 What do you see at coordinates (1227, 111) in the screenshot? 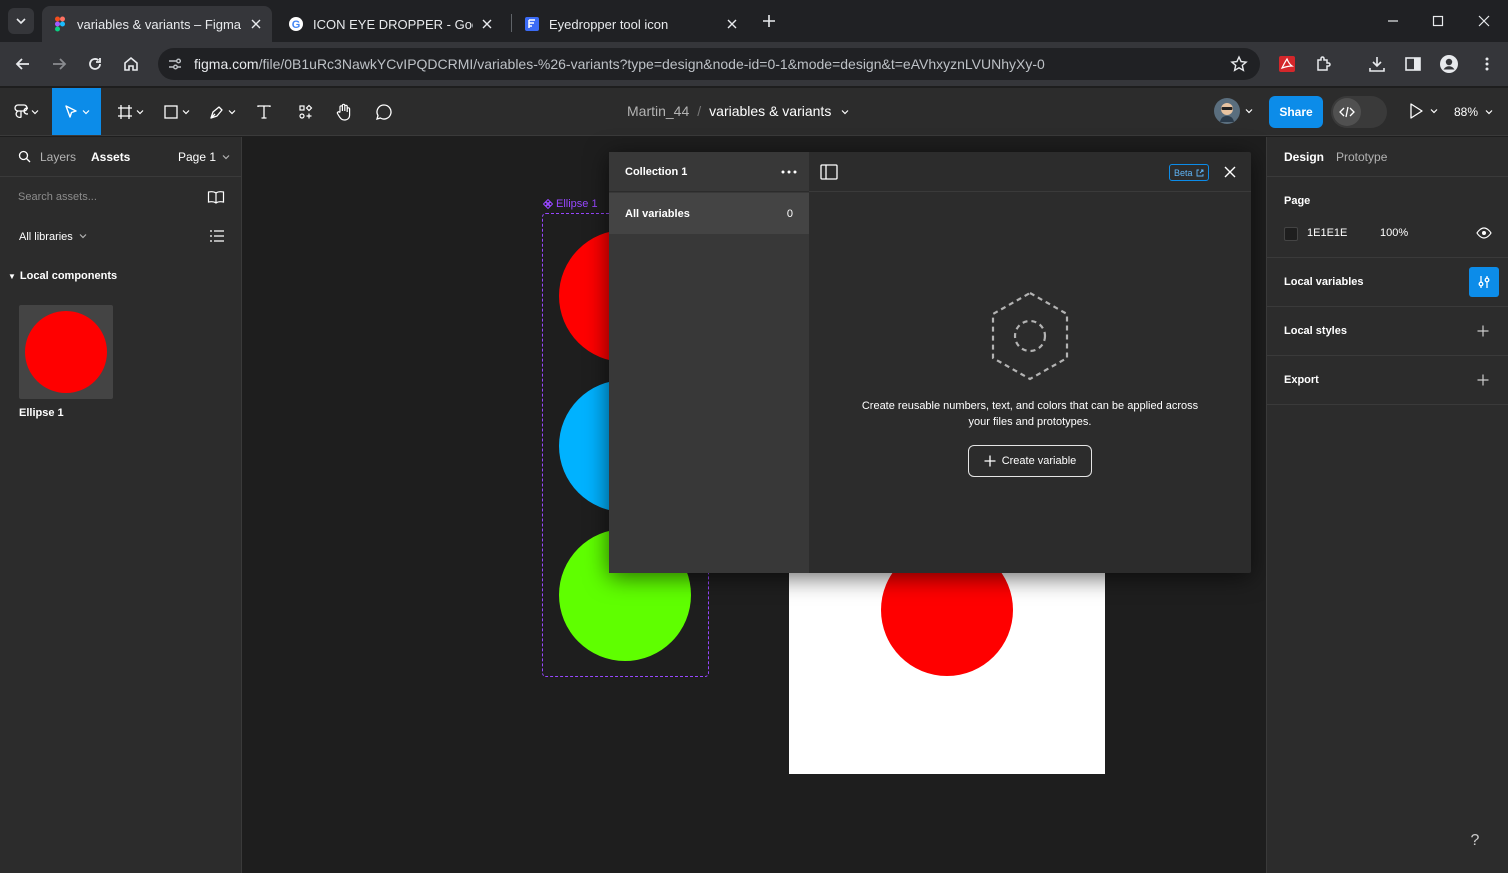
I see `user-avatar` at bounding box center [1227, 111].